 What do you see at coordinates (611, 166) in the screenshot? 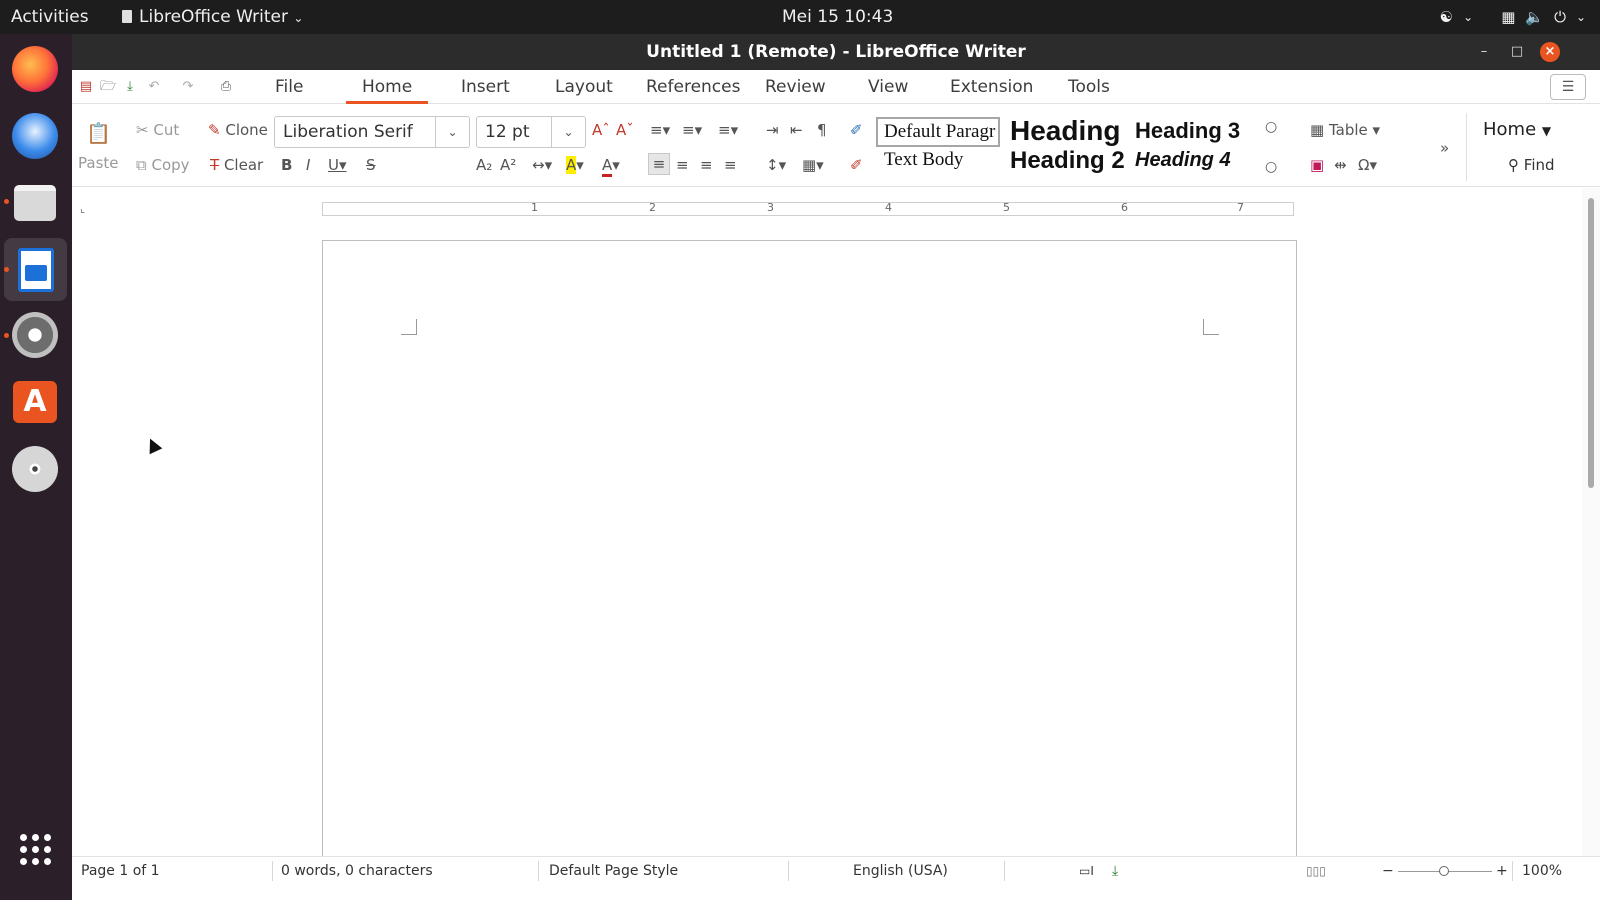
I see `font-color-icon: A▾` at bounding box center [611, 166].